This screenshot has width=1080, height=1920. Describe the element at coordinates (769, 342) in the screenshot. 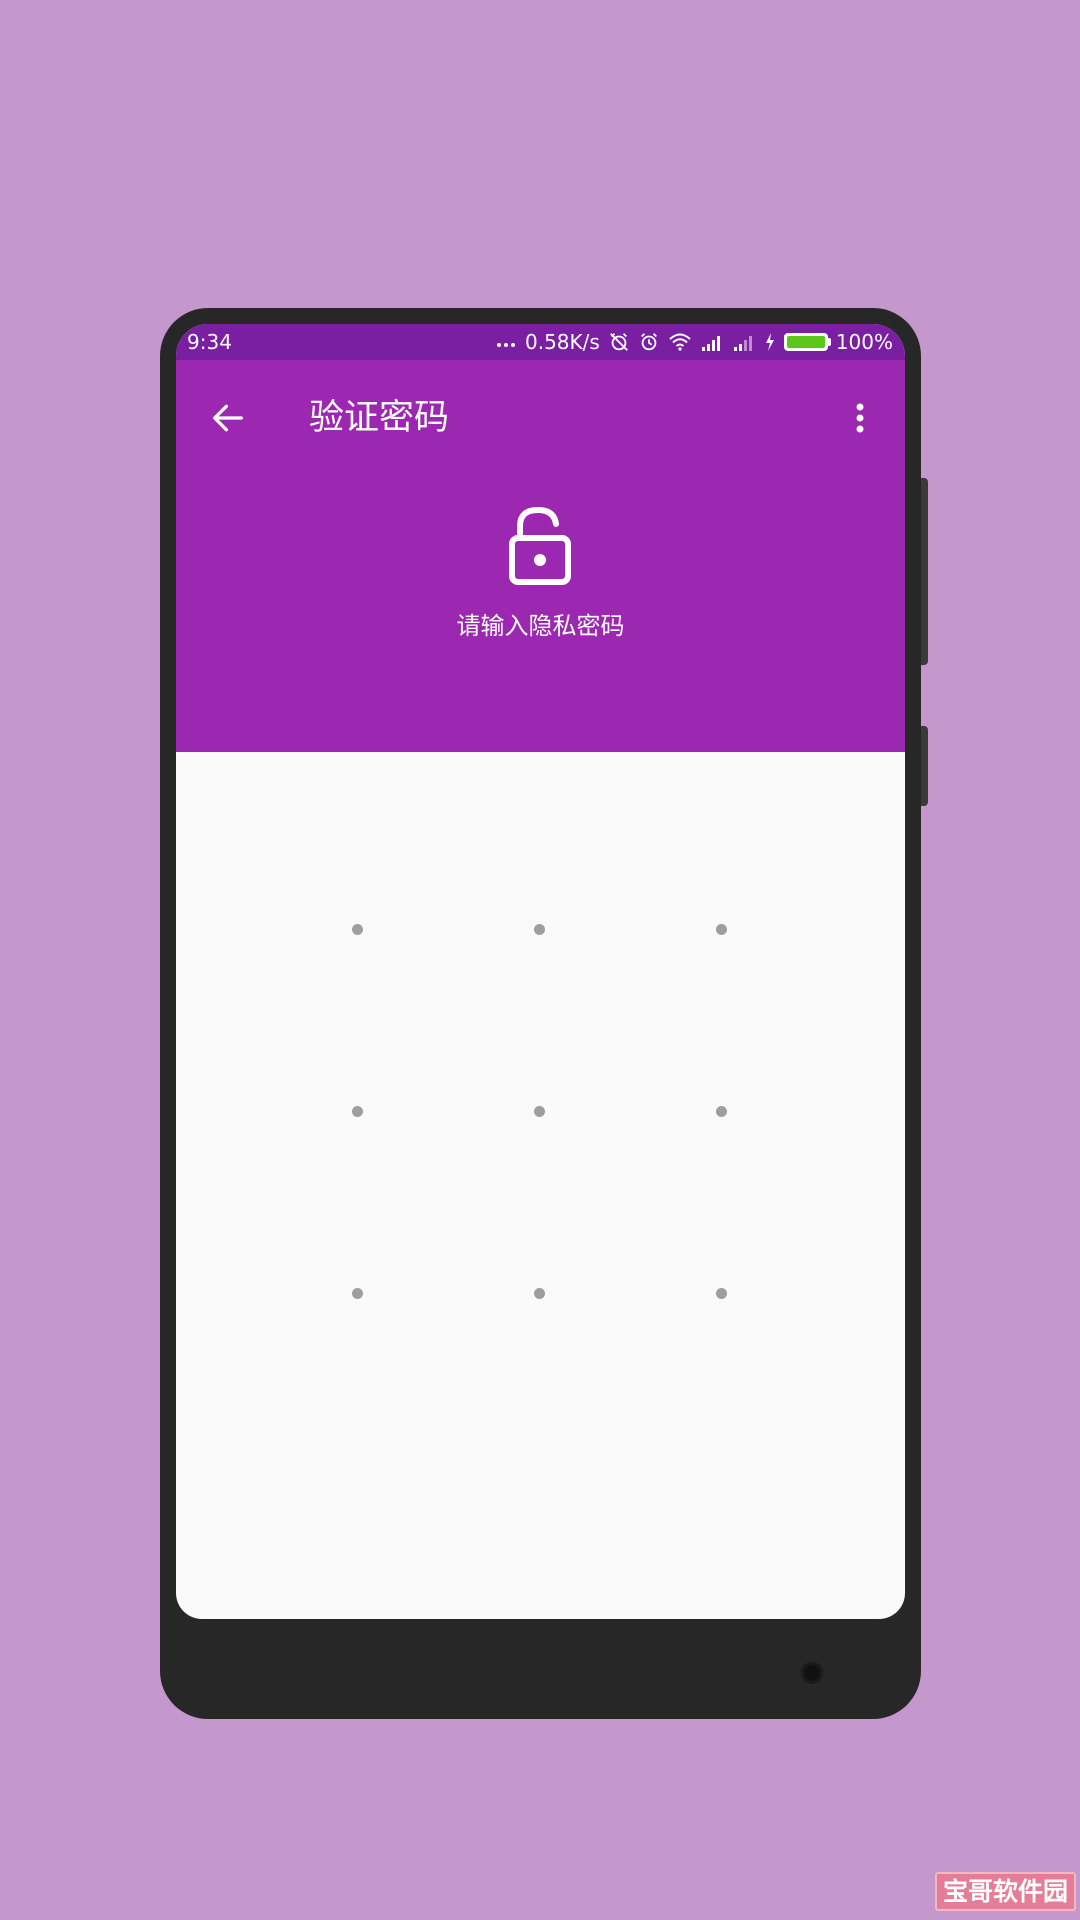

I see `charging-icon` at that location.